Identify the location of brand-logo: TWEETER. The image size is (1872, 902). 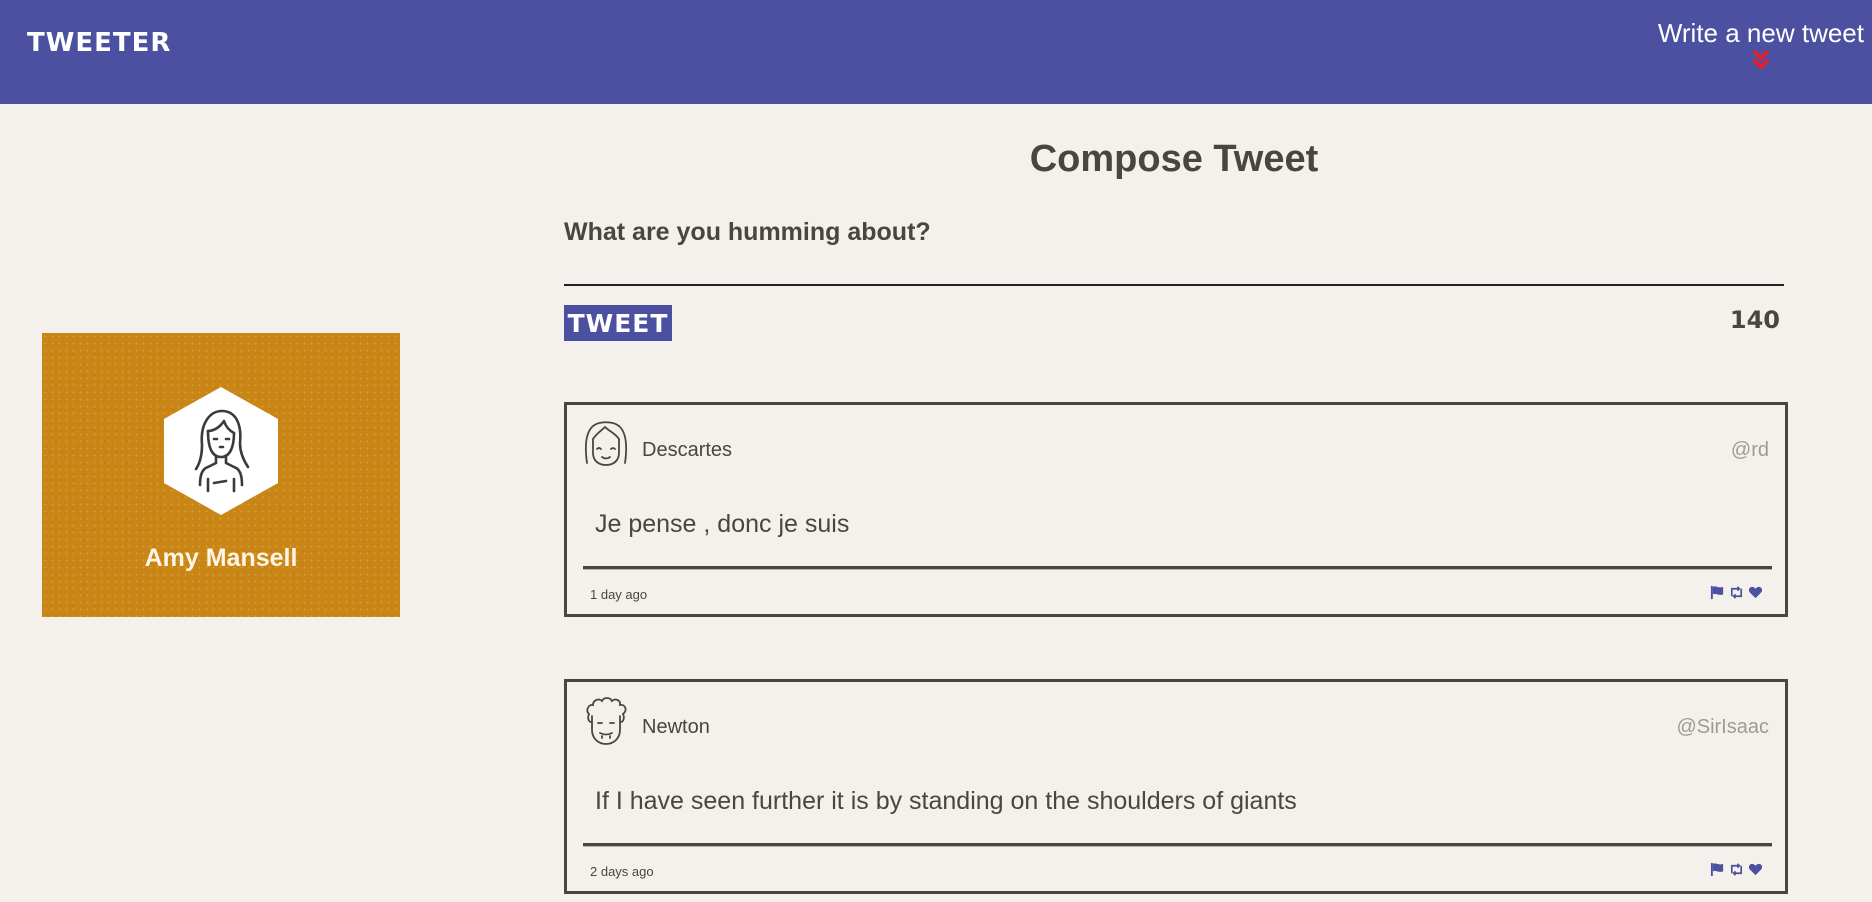
(99, 43).